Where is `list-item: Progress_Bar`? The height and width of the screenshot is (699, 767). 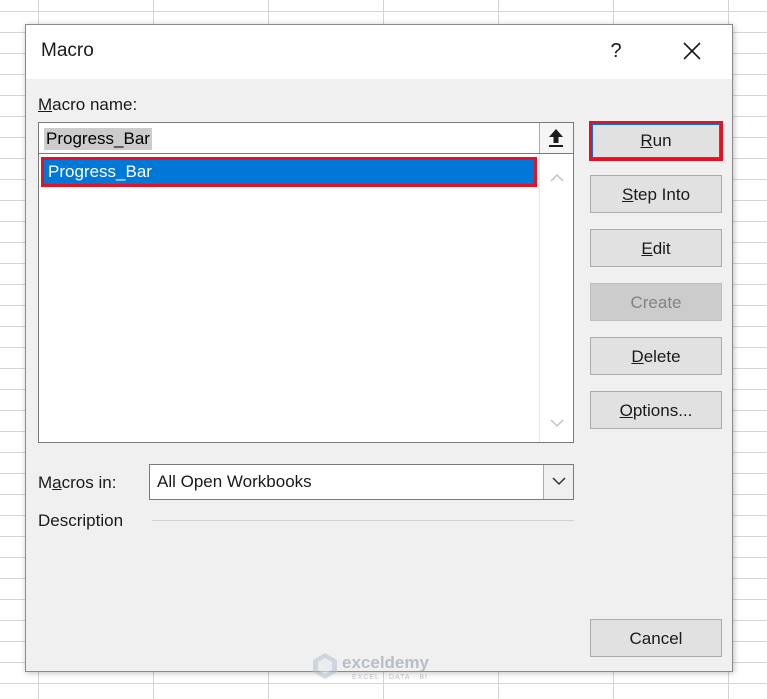
list-item: Progress_Bar is located at coordinates (289, 172).